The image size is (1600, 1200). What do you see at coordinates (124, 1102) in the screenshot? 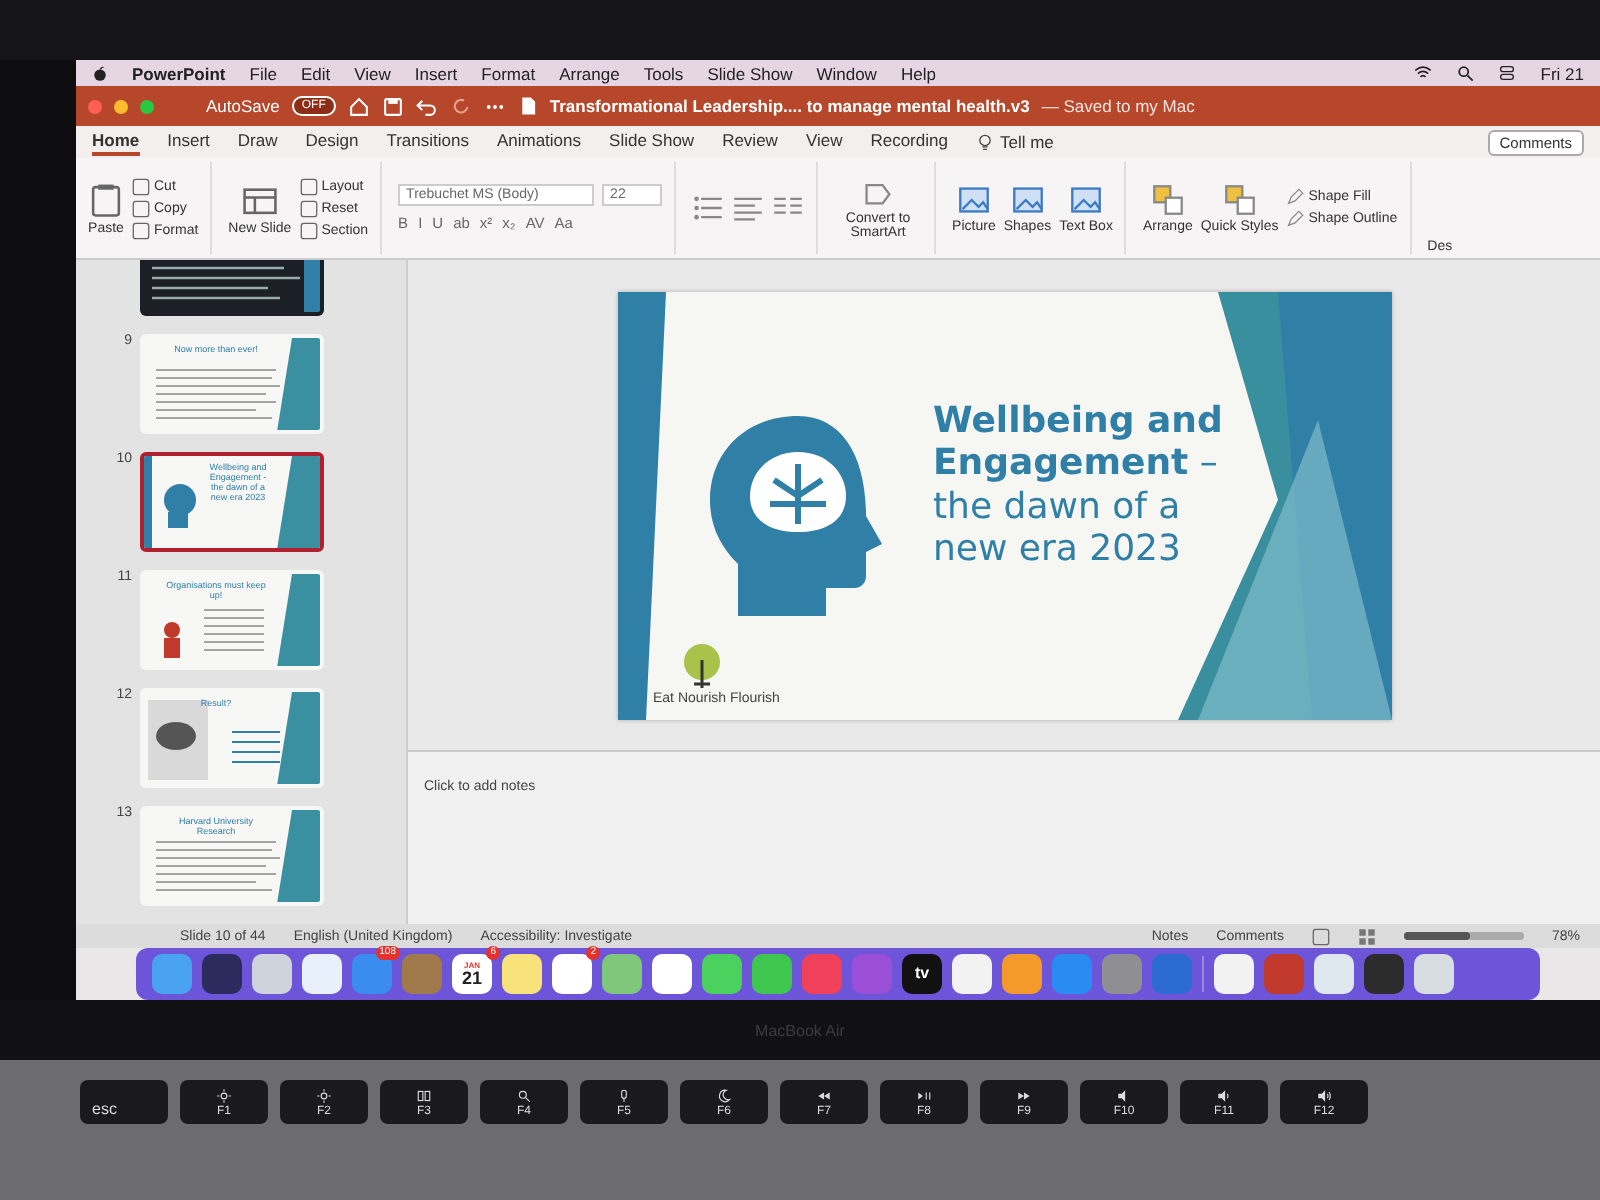
I see `keyboard-key: esc` at bounding box center [124, 1102].